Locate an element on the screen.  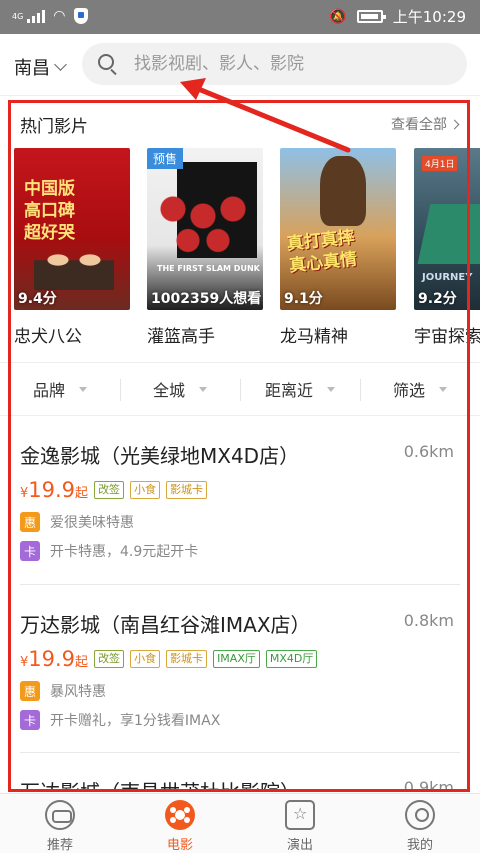
tab-label: 我的 is located at coordinates (419, 845).